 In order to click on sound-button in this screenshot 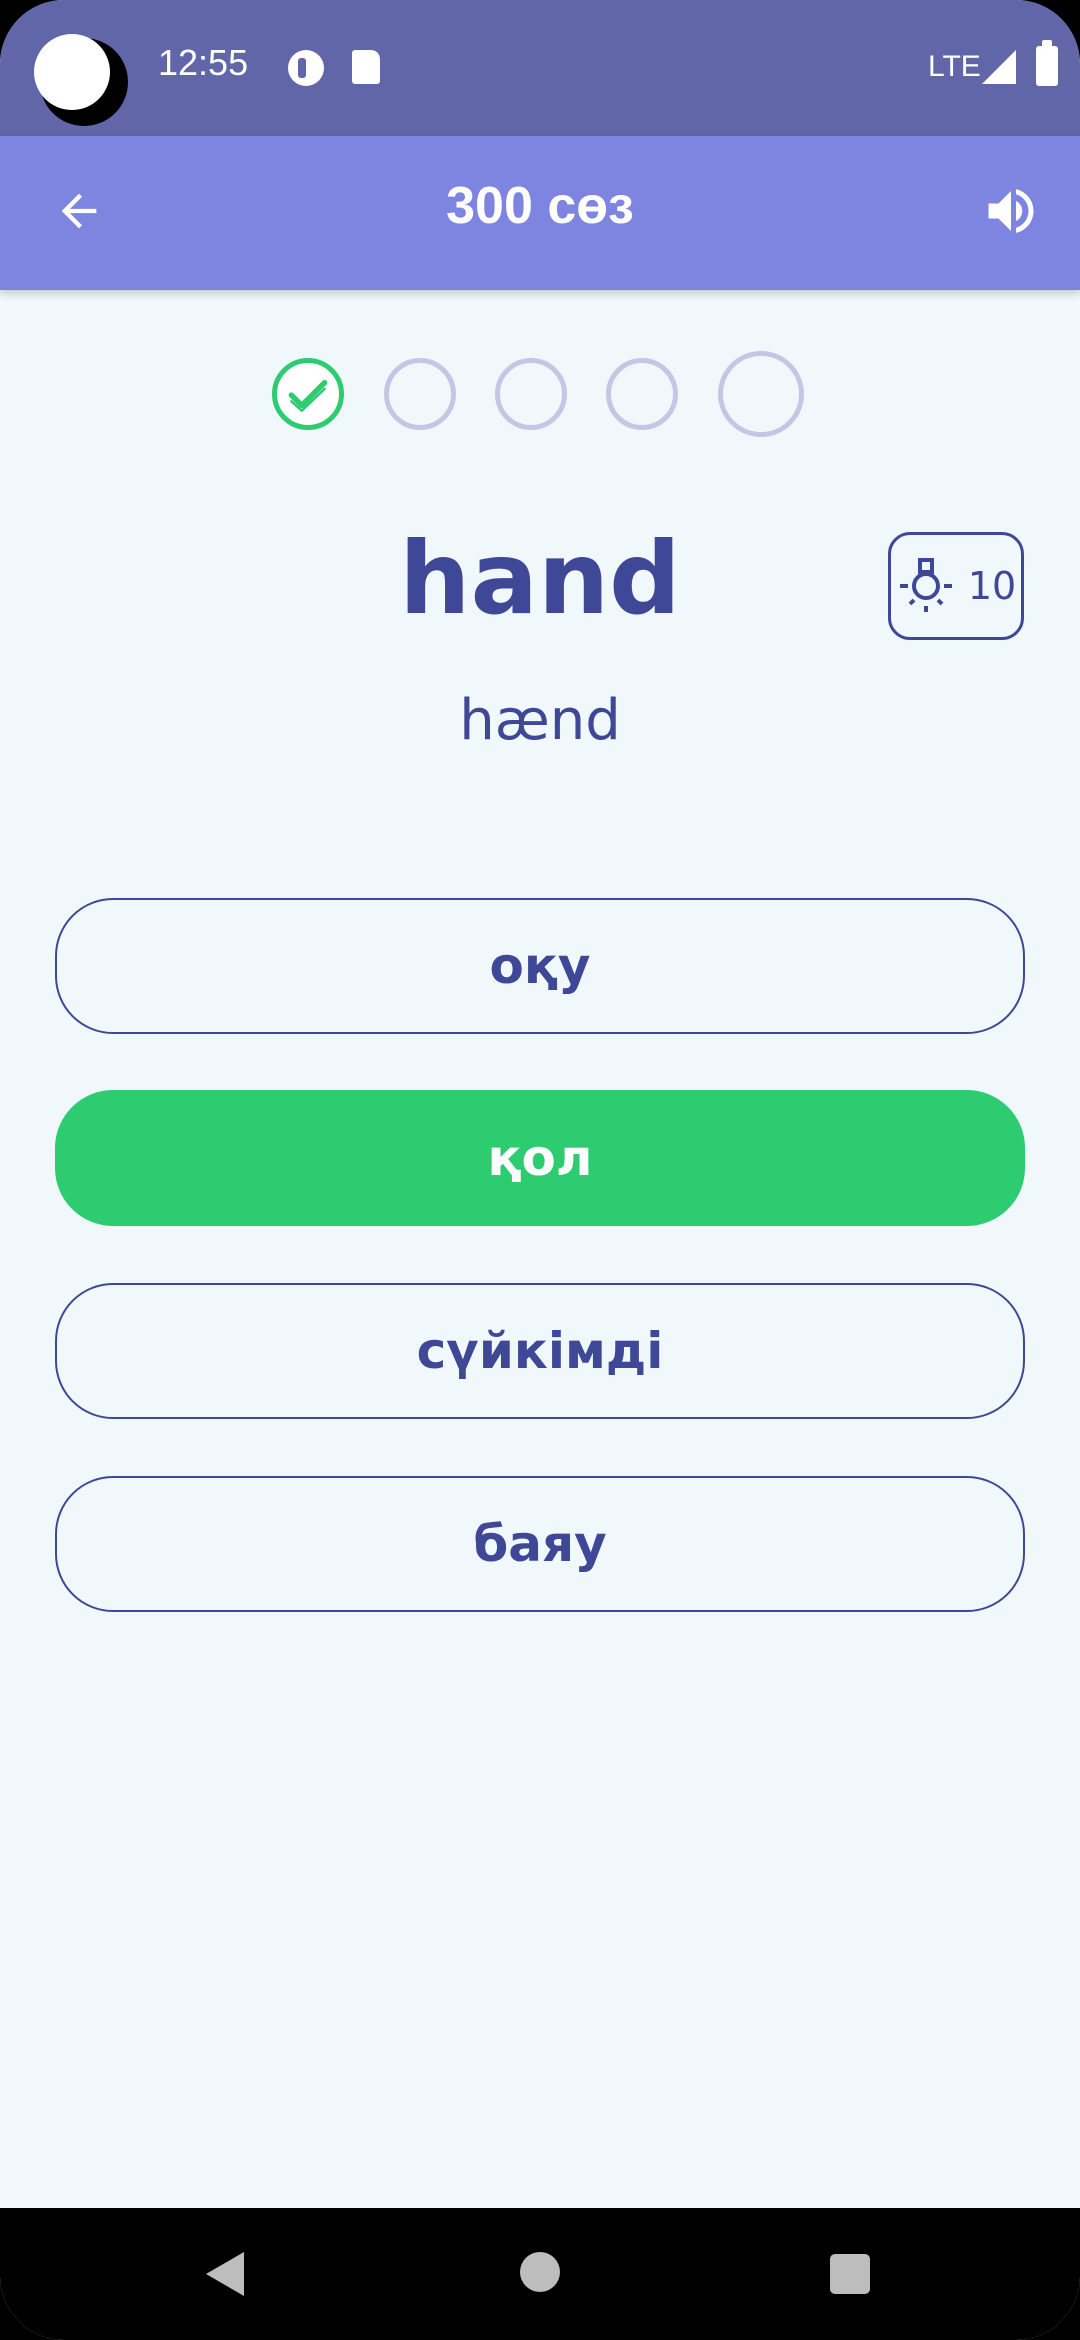, I will do `click(1011, 211)`.